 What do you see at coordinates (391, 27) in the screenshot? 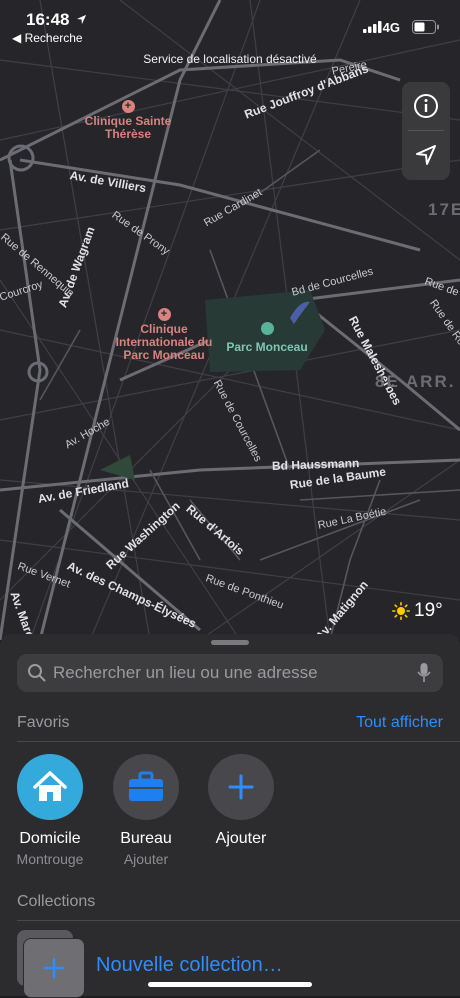
I see `network-type: 4G` at bounding box center [391, 27].